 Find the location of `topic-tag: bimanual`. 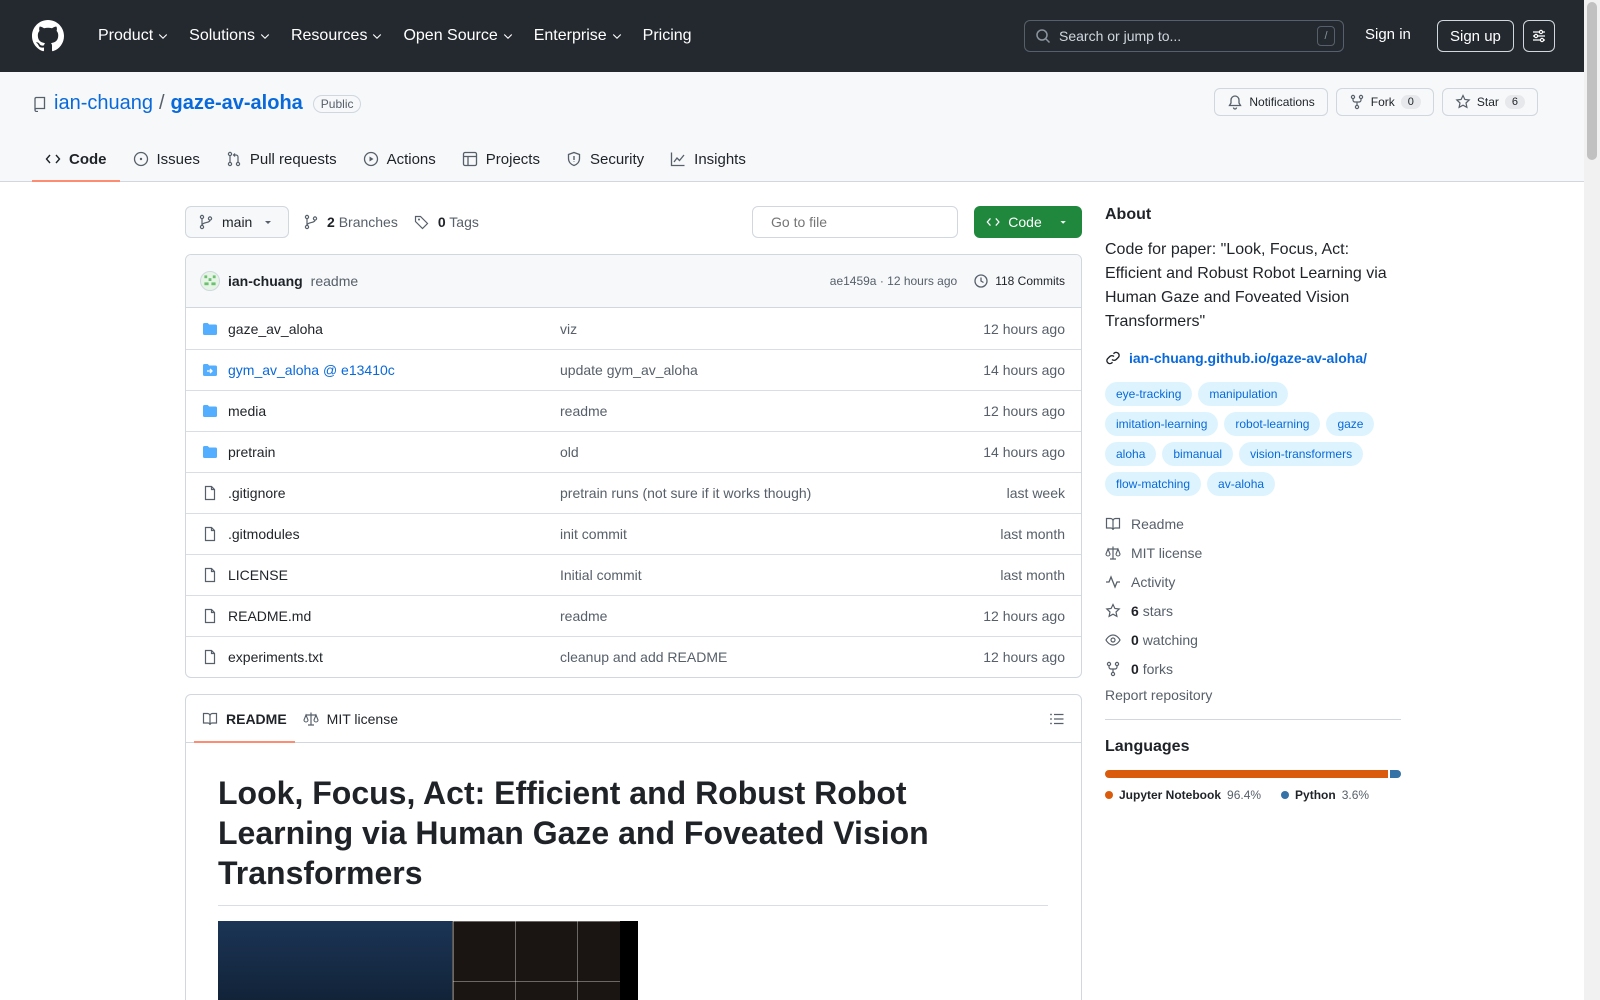

topic-tag: bimanual is located at coordinates (1198, 454).